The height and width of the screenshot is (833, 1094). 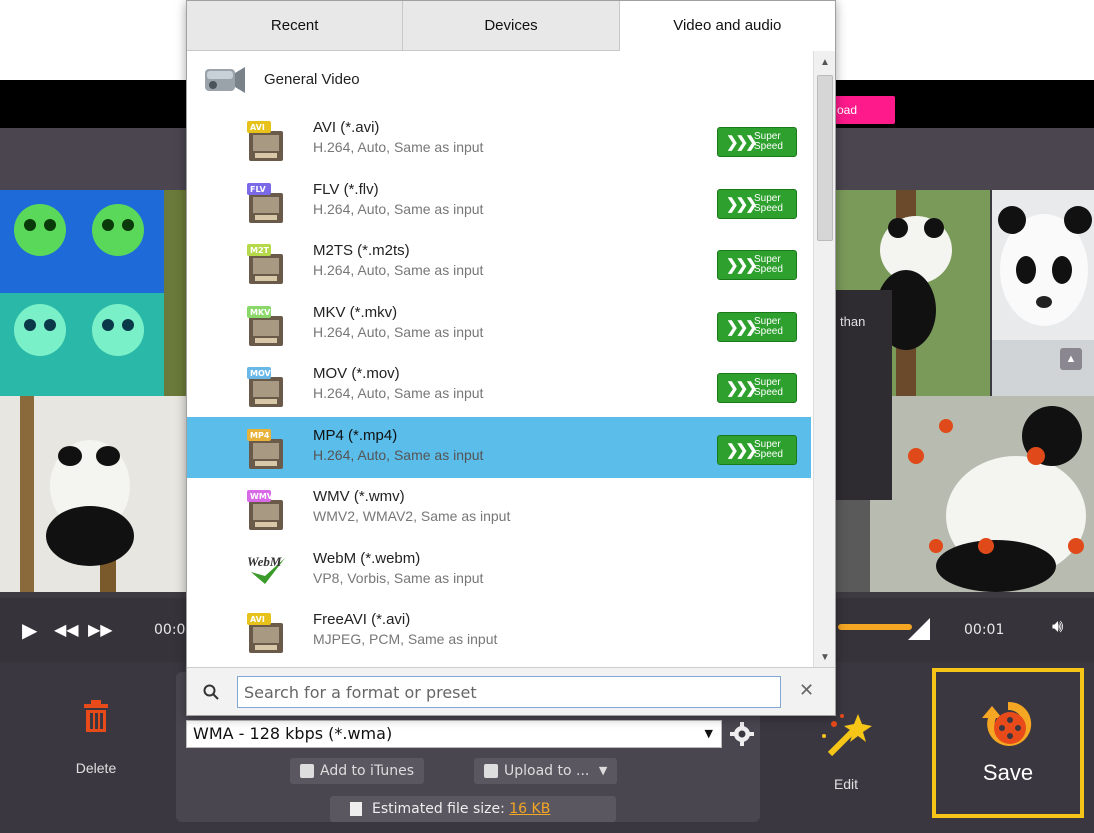 I want to click on svg-text: WMV, so click(x=262, y=496).